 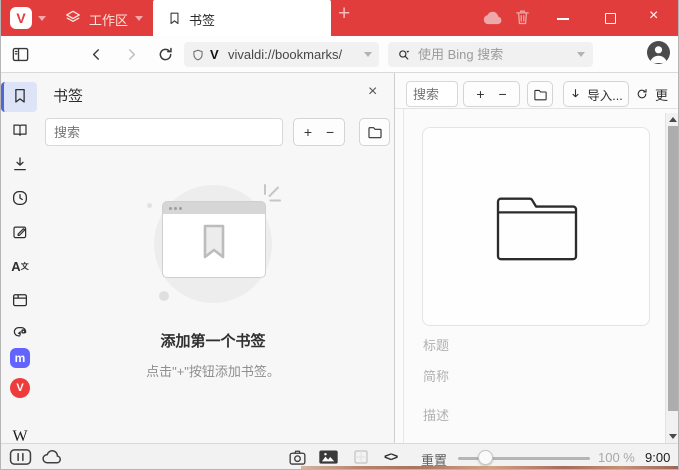 I want to click on manager-add-remove-group: + −, so click(x=491, y=94).